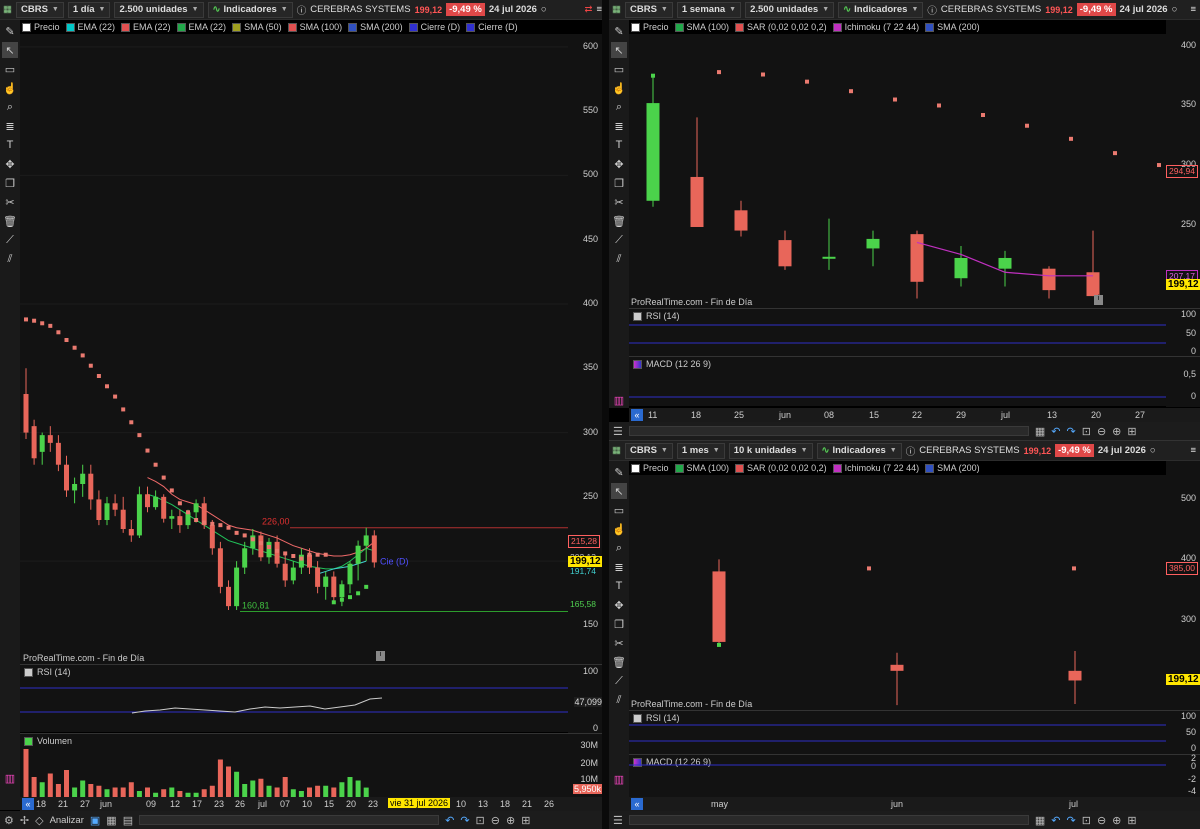 The height and width of the screenshot is (829, 1200). What do you see at coordinates (619, 643) in the screenshot?
I see `tools-icon: ✂` at bounding box center [619, 643].